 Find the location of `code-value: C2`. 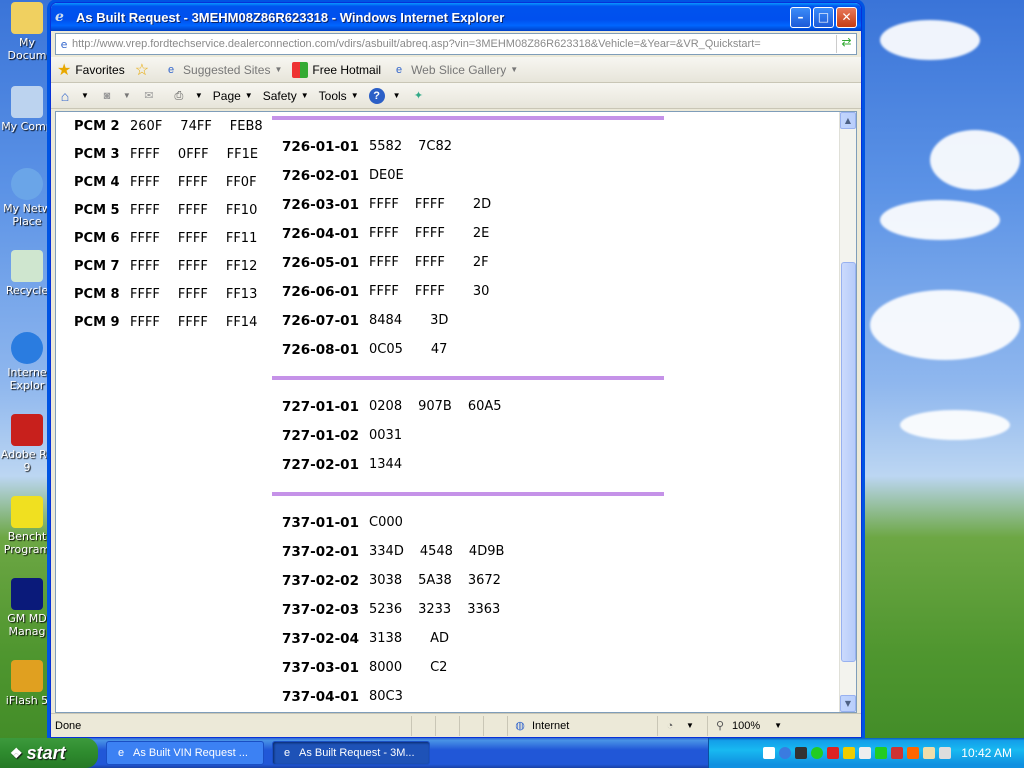

code-value: C2 is located at coordinates (439, 667).